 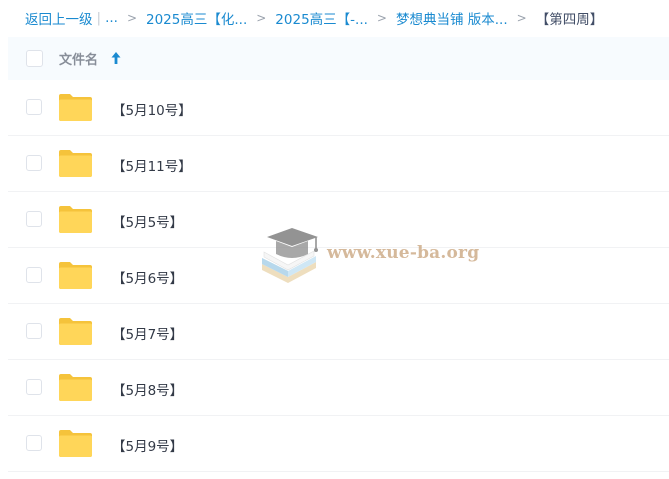 What do you see at coordinates (569, 20) in the screenshot?
I see `breadcrumb-current: 【第四周】` at bounding box center [569, 20].